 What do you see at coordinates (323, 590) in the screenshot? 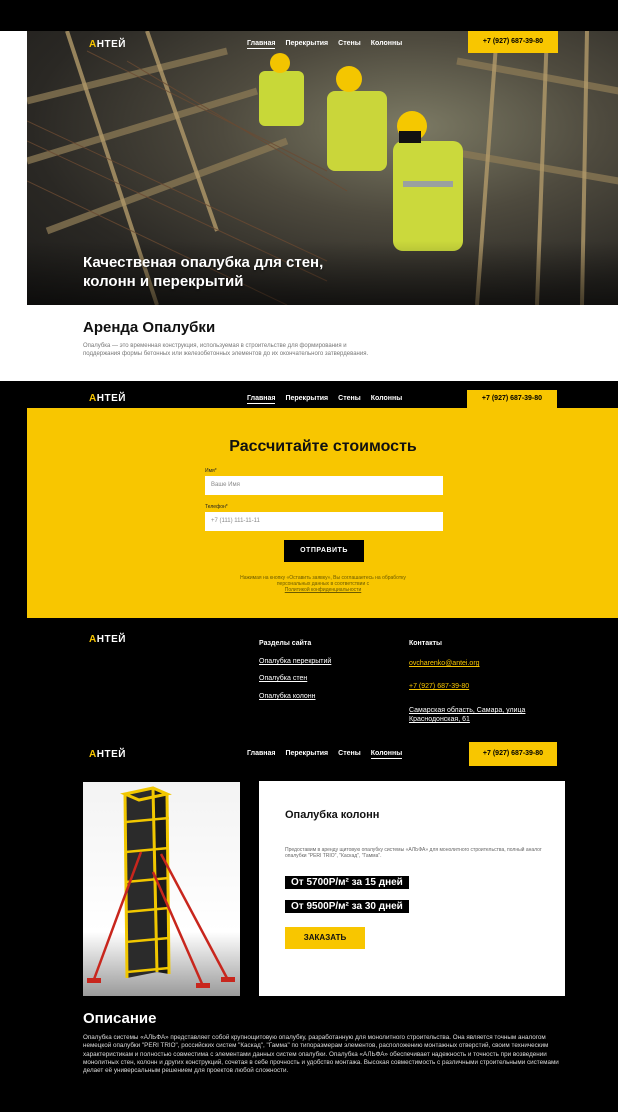
I see `privacy-policy-link: Политикой конфиденциальности` at bounding box center [323, 590].